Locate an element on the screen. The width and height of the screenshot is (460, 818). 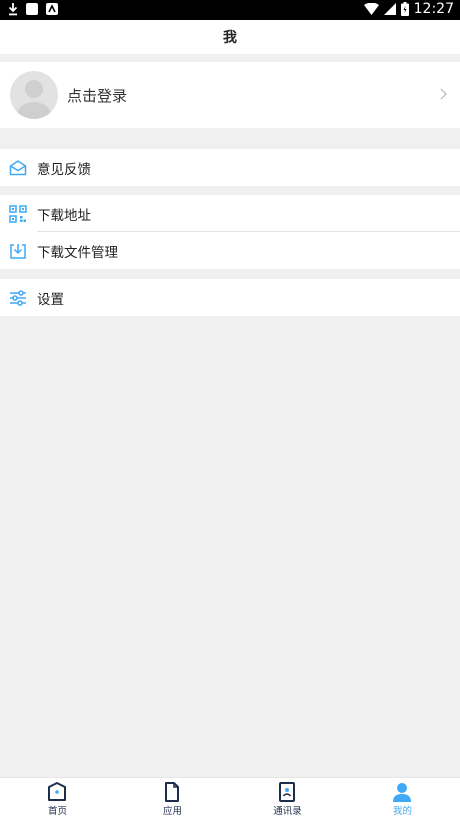
tab-home: 首页 is located at coordinates (57, 798).